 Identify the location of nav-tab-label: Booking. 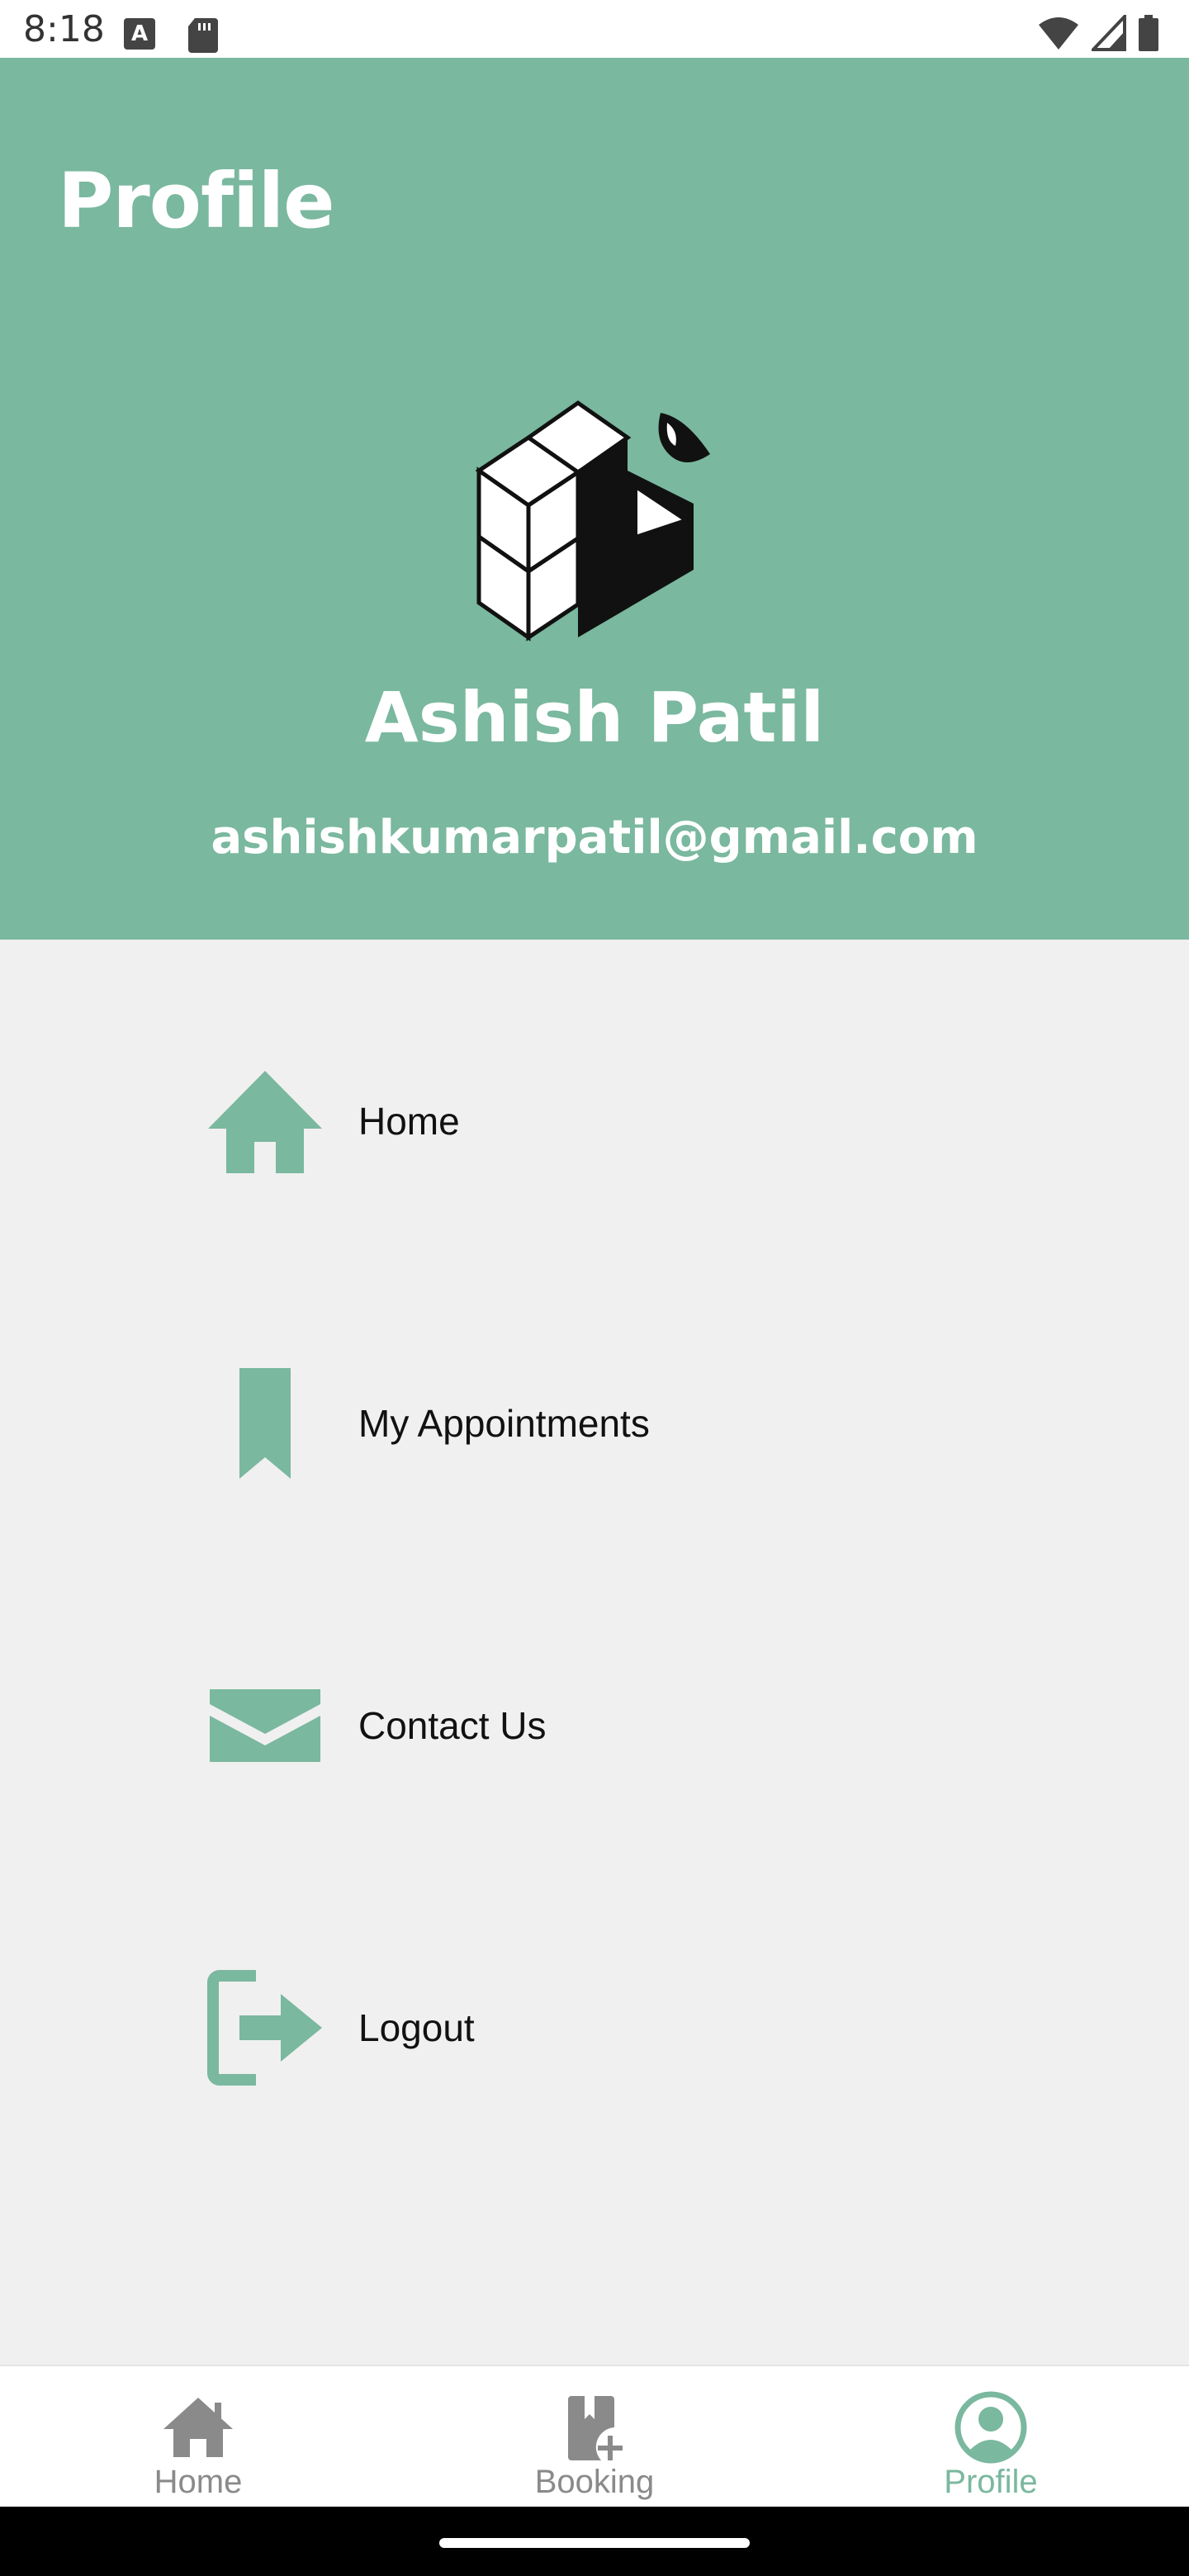
(594, 2482).